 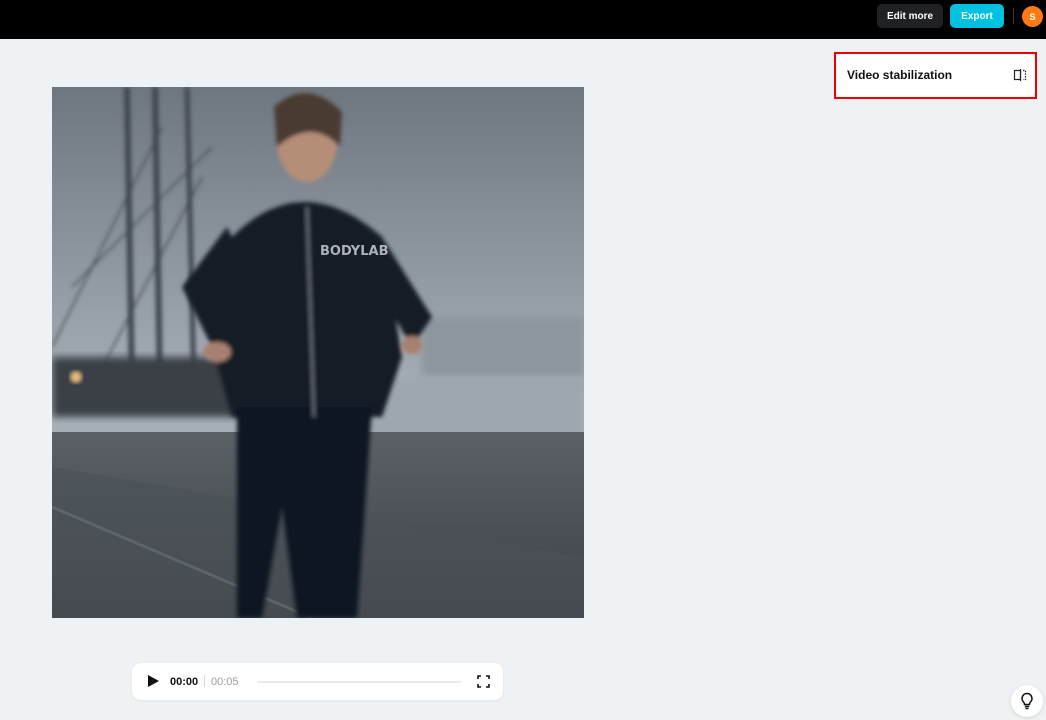 I want to click on edit-more-button: Edit more, so click(x=910, y=16).